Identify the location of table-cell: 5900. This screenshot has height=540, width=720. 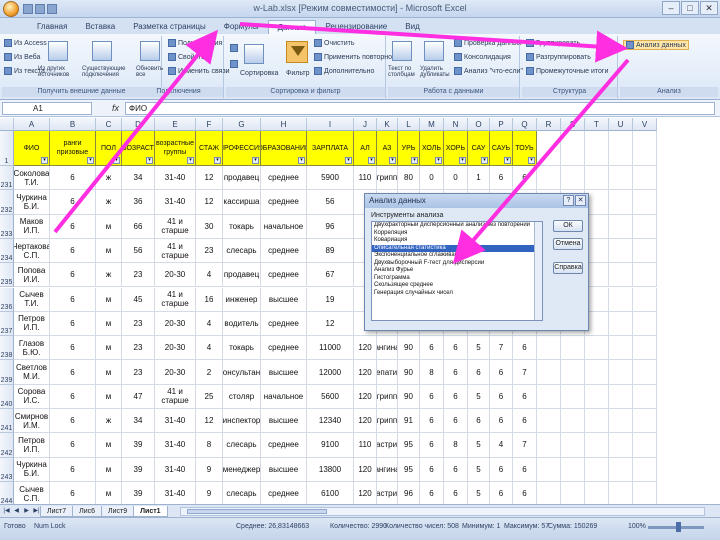
(330, 178).